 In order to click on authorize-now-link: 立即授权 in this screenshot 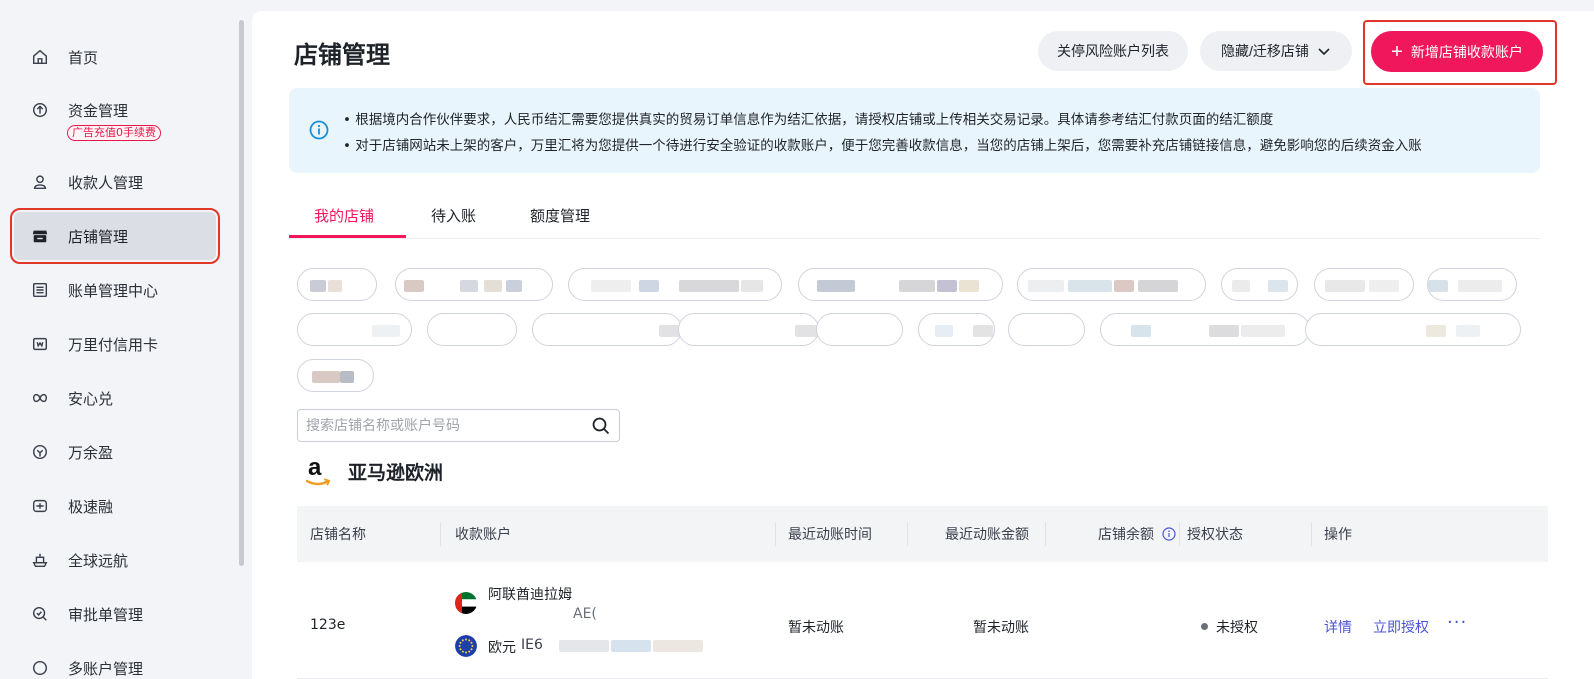, I will do `click(1401, 627)`.